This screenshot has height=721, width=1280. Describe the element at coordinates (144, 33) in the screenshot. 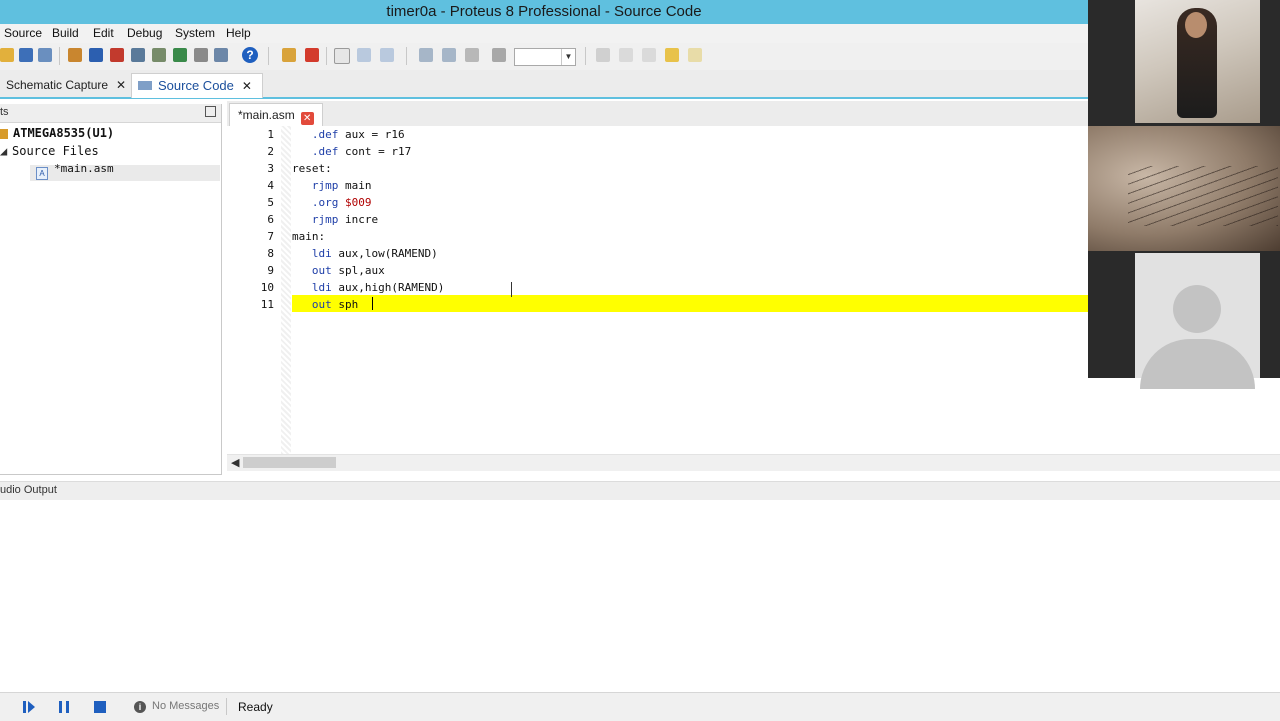

I see `menu-debug: Debug` at that location.